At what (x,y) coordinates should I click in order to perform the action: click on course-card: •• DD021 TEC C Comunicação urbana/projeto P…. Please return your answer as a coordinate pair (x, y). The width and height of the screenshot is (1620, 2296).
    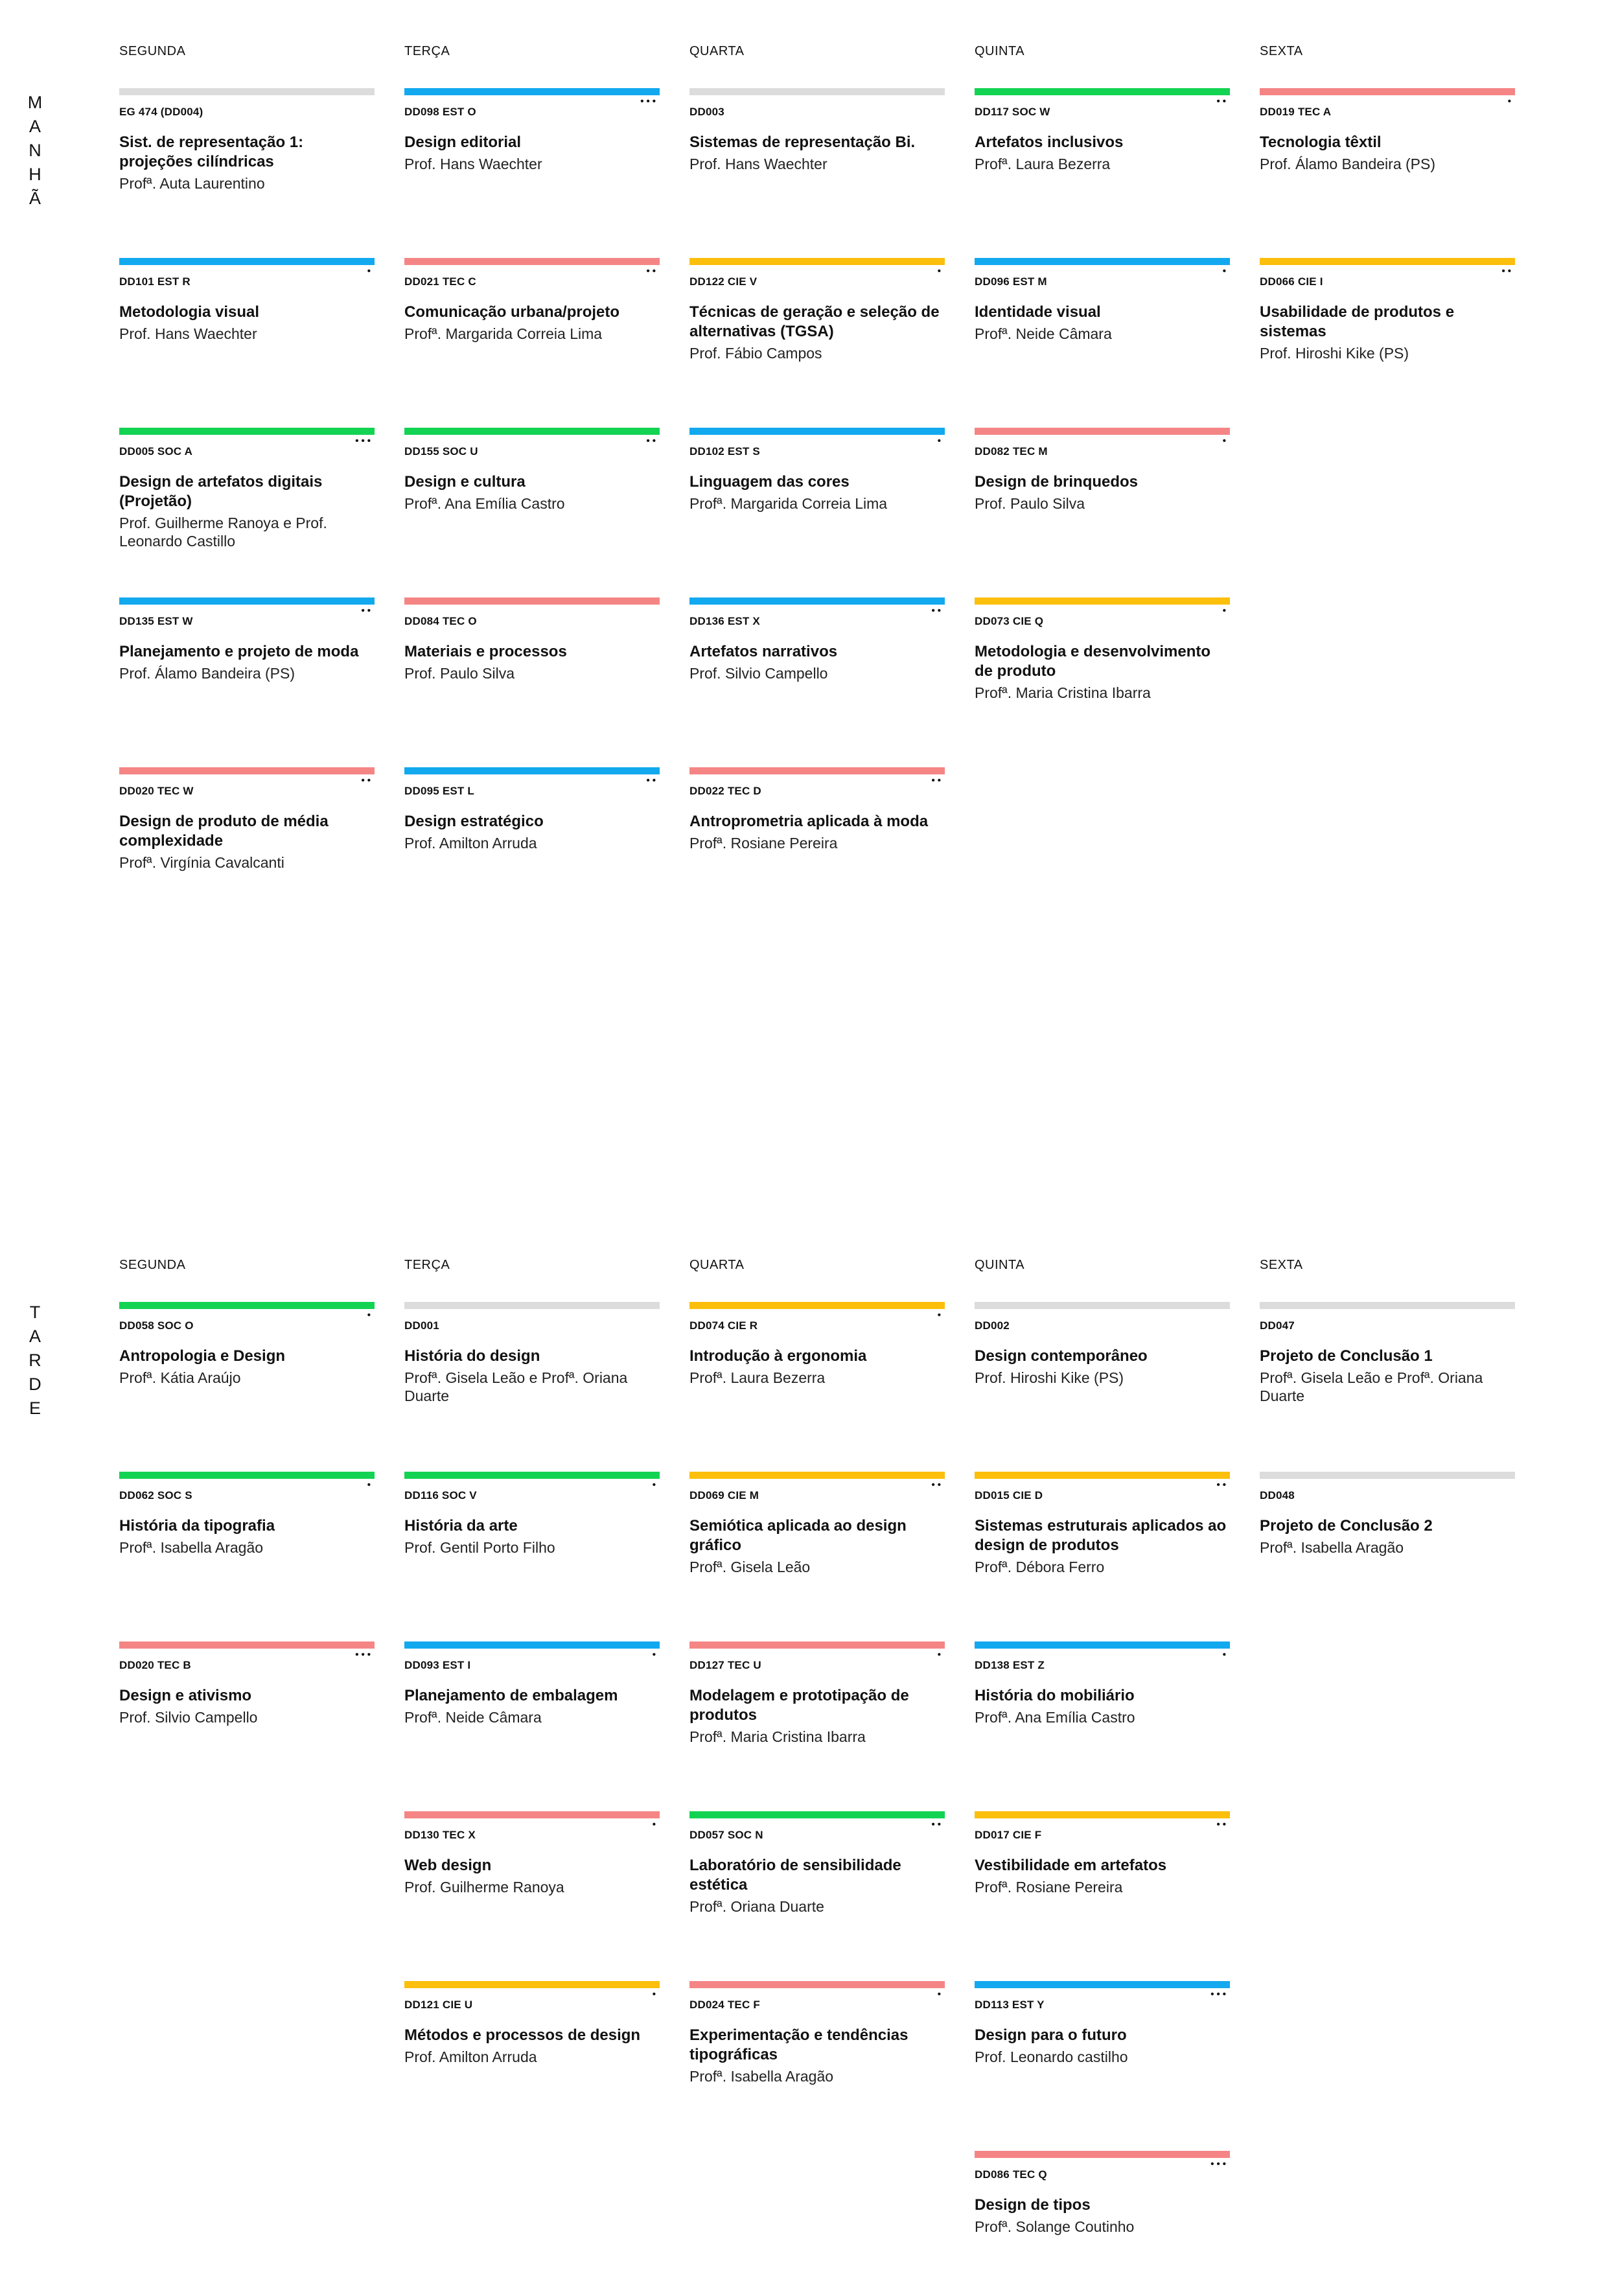
    Looking at the image, I should click on (532, 300).